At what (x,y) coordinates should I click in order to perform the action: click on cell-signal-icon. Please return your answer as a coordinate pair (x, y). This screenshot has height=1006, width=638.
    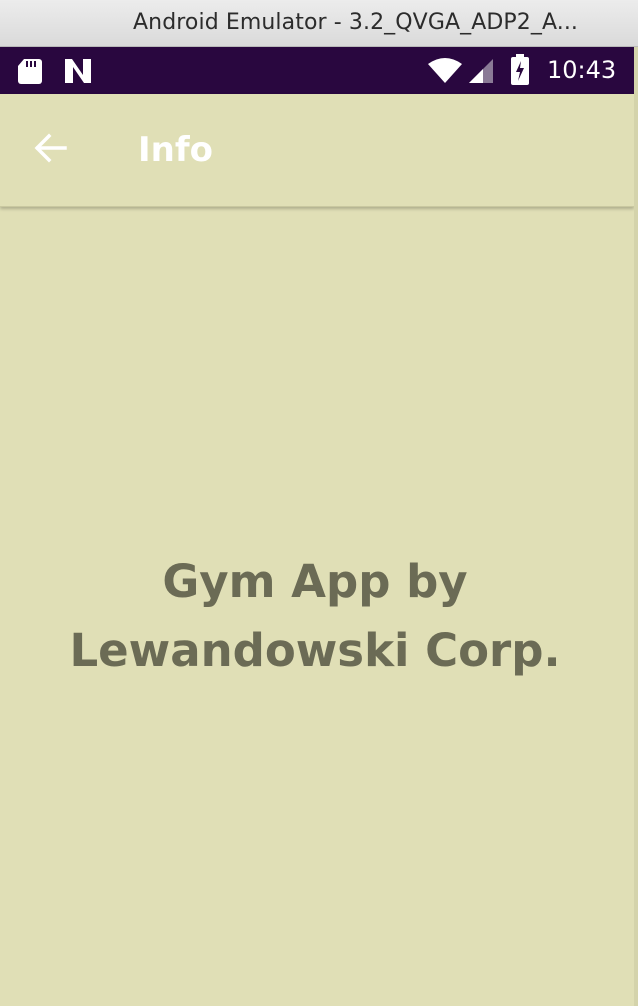
    Looking at the image, I should click on (481, 73).